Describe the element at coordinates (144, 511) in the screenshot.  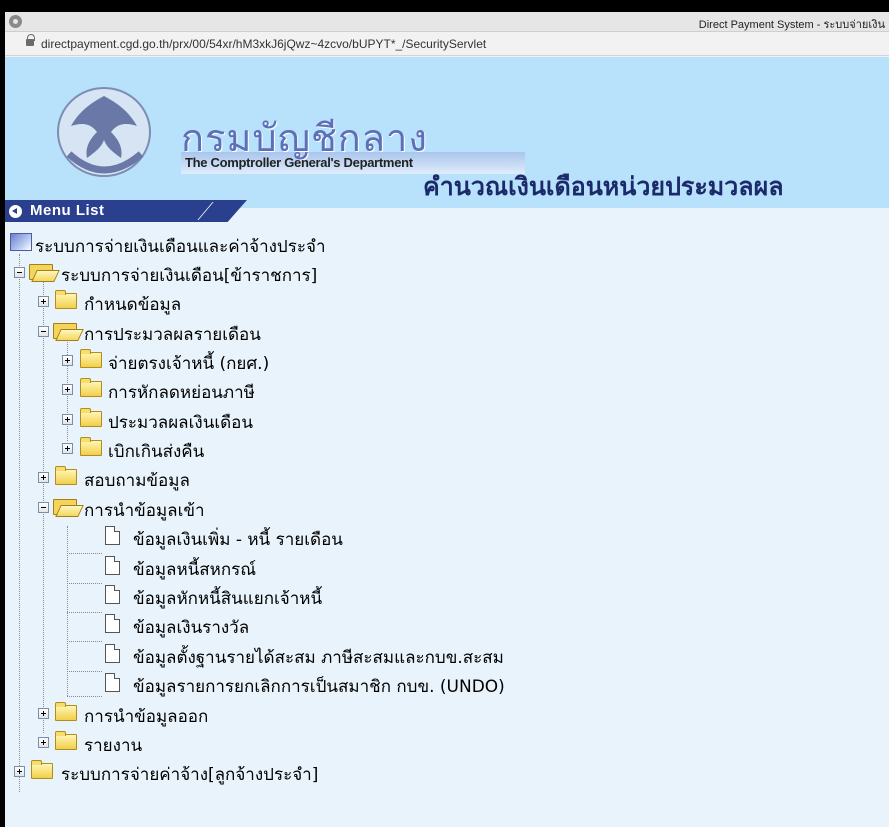
I see `tree-item-label: การนำข้อมูลเข้า` at that location.